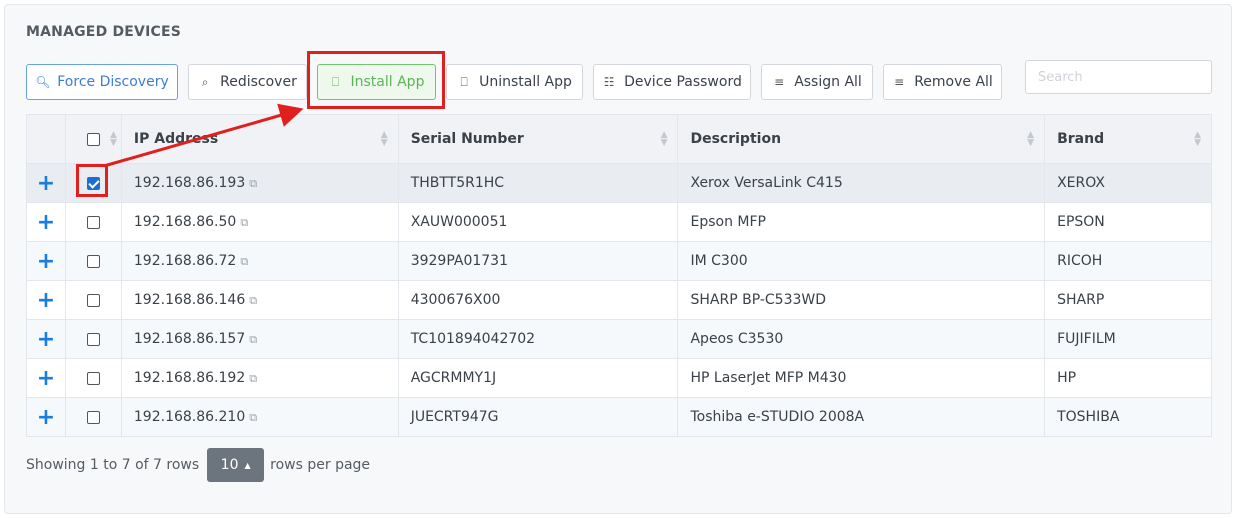  Describe the element at coordinates (861, 300) in the screenshot. I see `description-cell: SHARP BP-C533WD` at that location.